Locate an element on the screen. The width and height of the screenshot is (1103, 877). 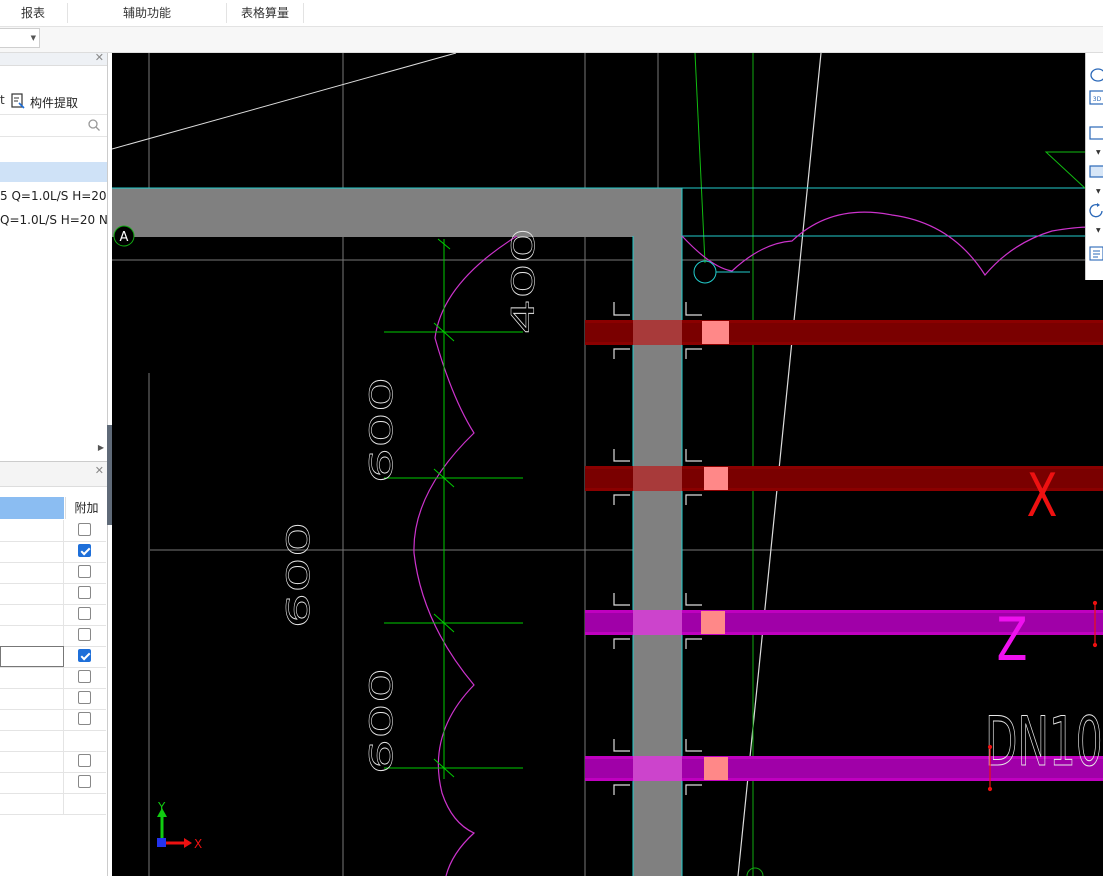
grid-line-green is located at coordinates (700, 158).